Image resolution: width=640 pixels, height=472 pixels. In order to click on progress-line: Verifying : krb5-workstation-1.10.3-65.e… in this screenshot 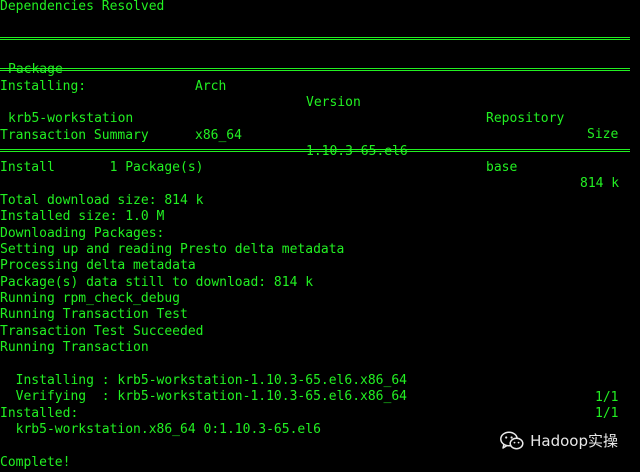, I will do `click(320, 396)`.